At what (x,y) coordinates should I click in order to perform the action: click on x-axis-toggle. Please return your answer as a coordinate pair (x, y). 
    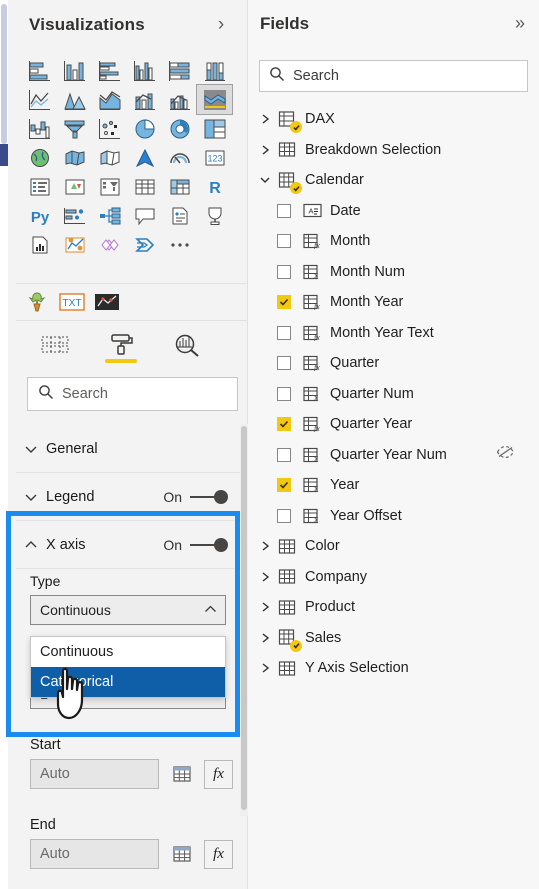
    Looking at the image, I should click on (208, 545).